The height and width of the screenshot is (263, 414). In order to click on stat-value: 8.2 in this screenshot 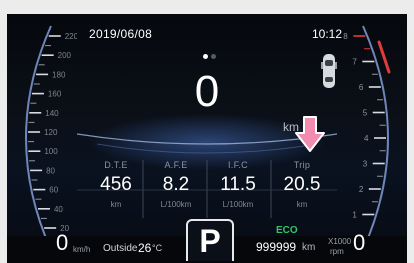, I will do `click(176, 184)`.